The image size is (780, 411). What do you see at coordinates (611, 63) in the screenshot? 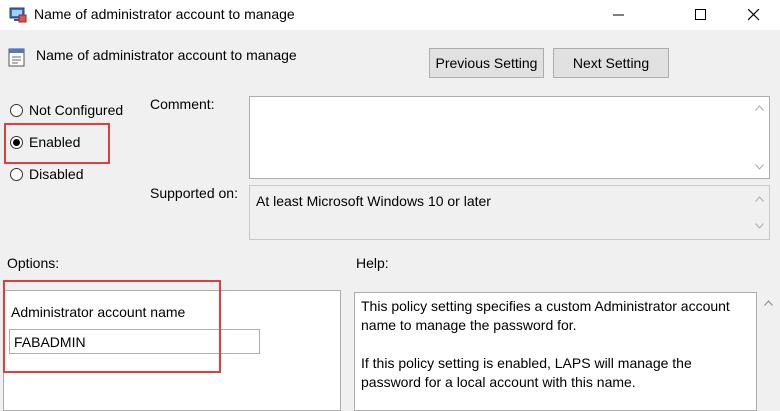
I see `next-setting-button: Next Setting` at bounding box center [611, 63].